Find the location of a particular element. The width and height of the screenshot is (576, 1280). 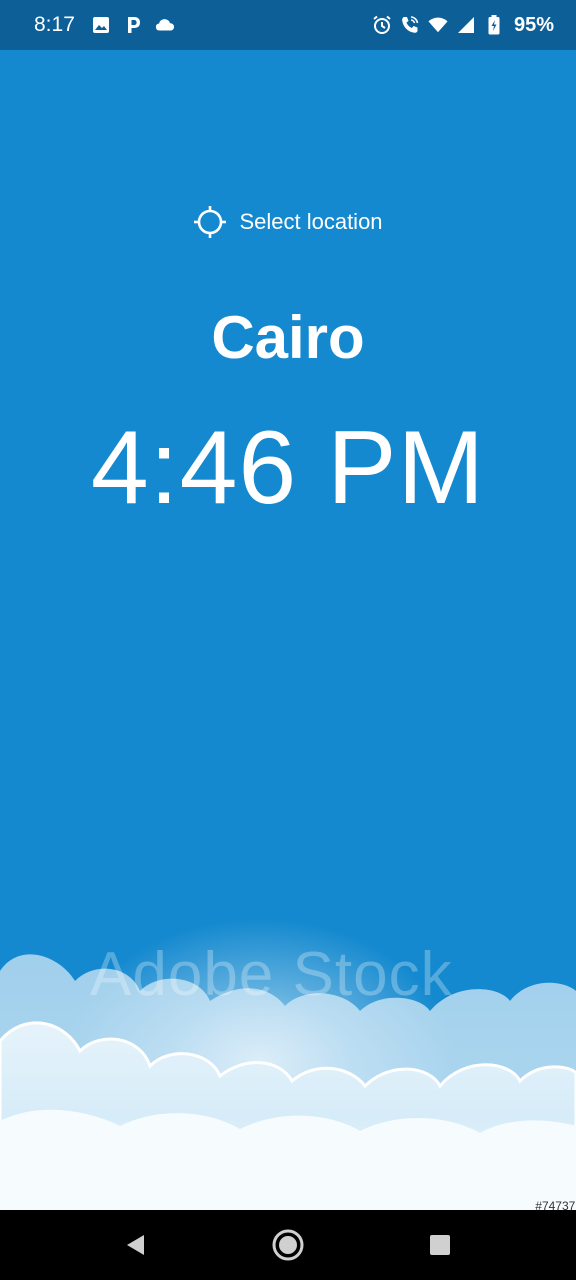

recents-icon is located at coordinates (440, 1245).